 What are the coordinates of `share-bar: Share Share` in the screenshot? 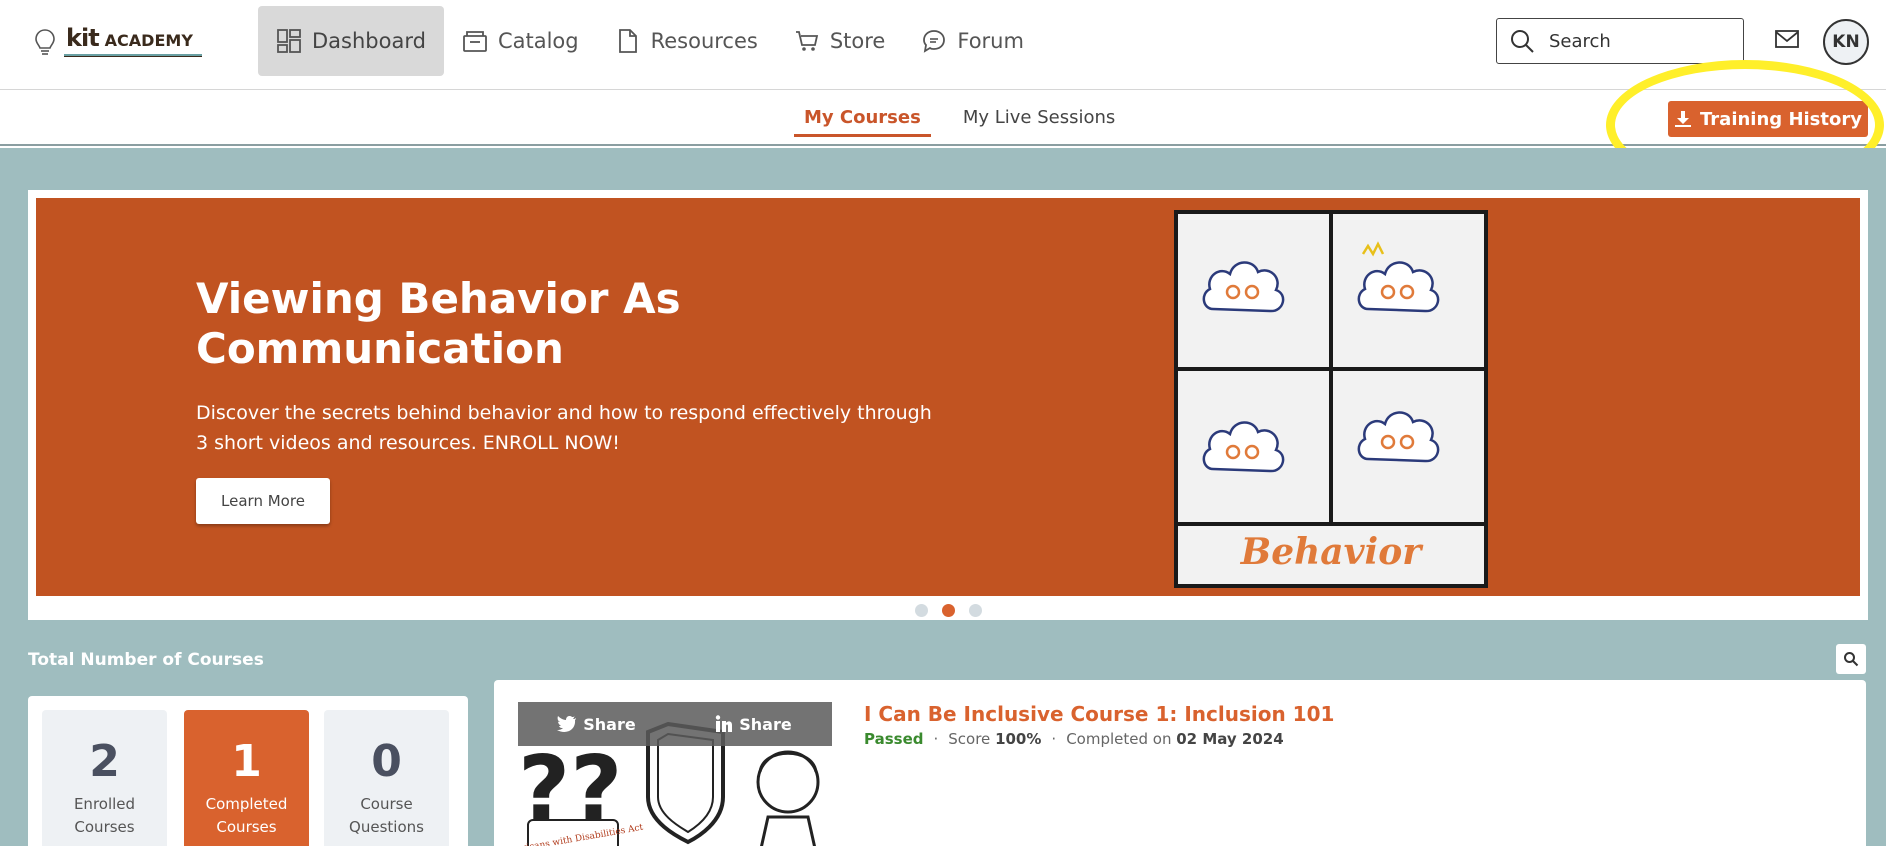 It's located at (675, 724).